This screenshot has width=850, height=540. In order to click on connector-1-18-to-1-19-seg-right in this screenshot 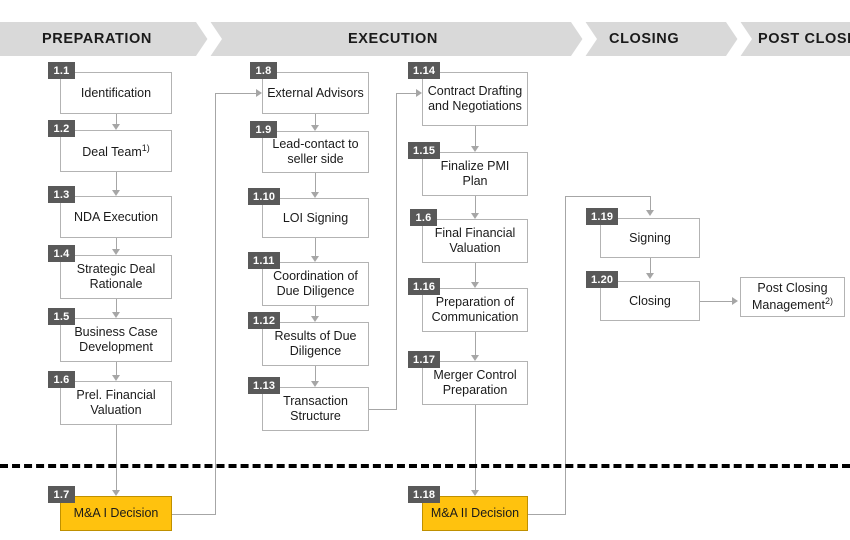, I will do `click(547, 514)`.